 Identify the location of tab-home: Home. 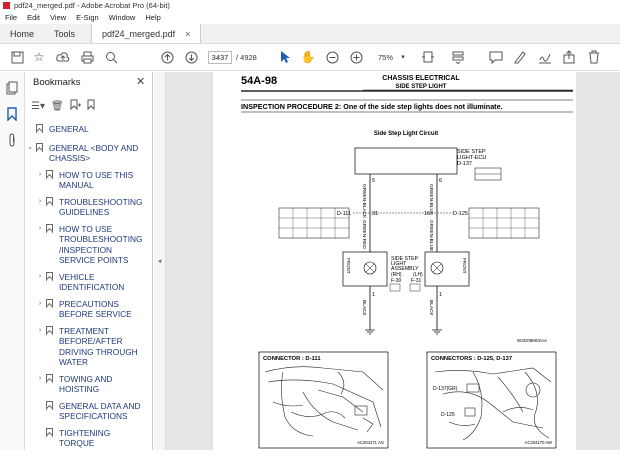
(22, 33).